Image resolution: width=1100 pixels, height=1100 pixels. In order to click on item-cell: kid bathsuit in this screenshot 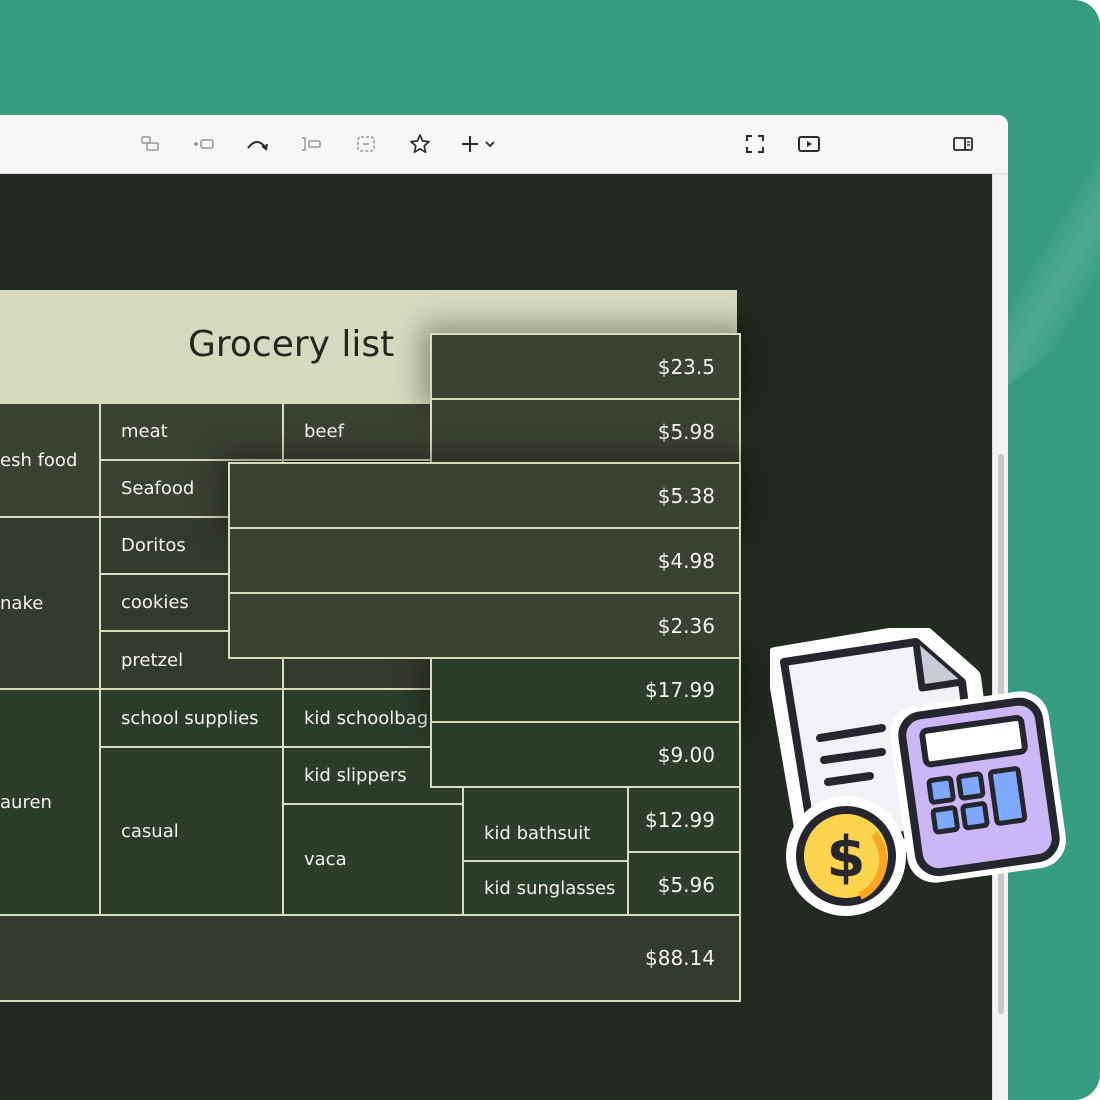, I will do `click(545, 824)`.